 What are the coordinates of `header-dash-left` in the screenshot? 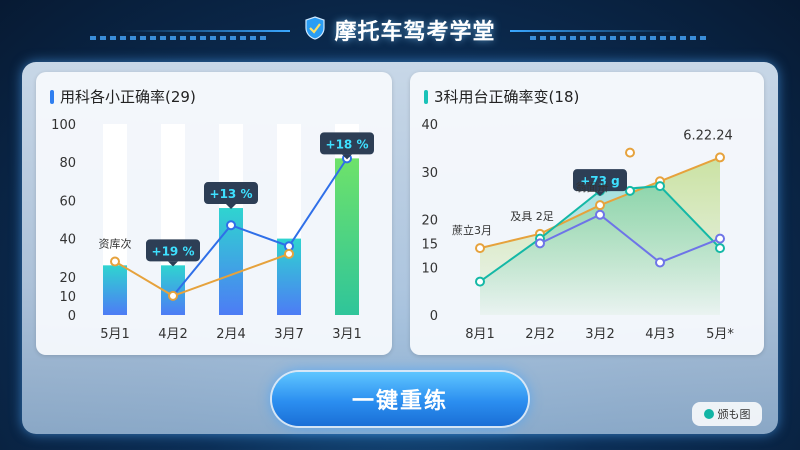 It's located at (180, 38).